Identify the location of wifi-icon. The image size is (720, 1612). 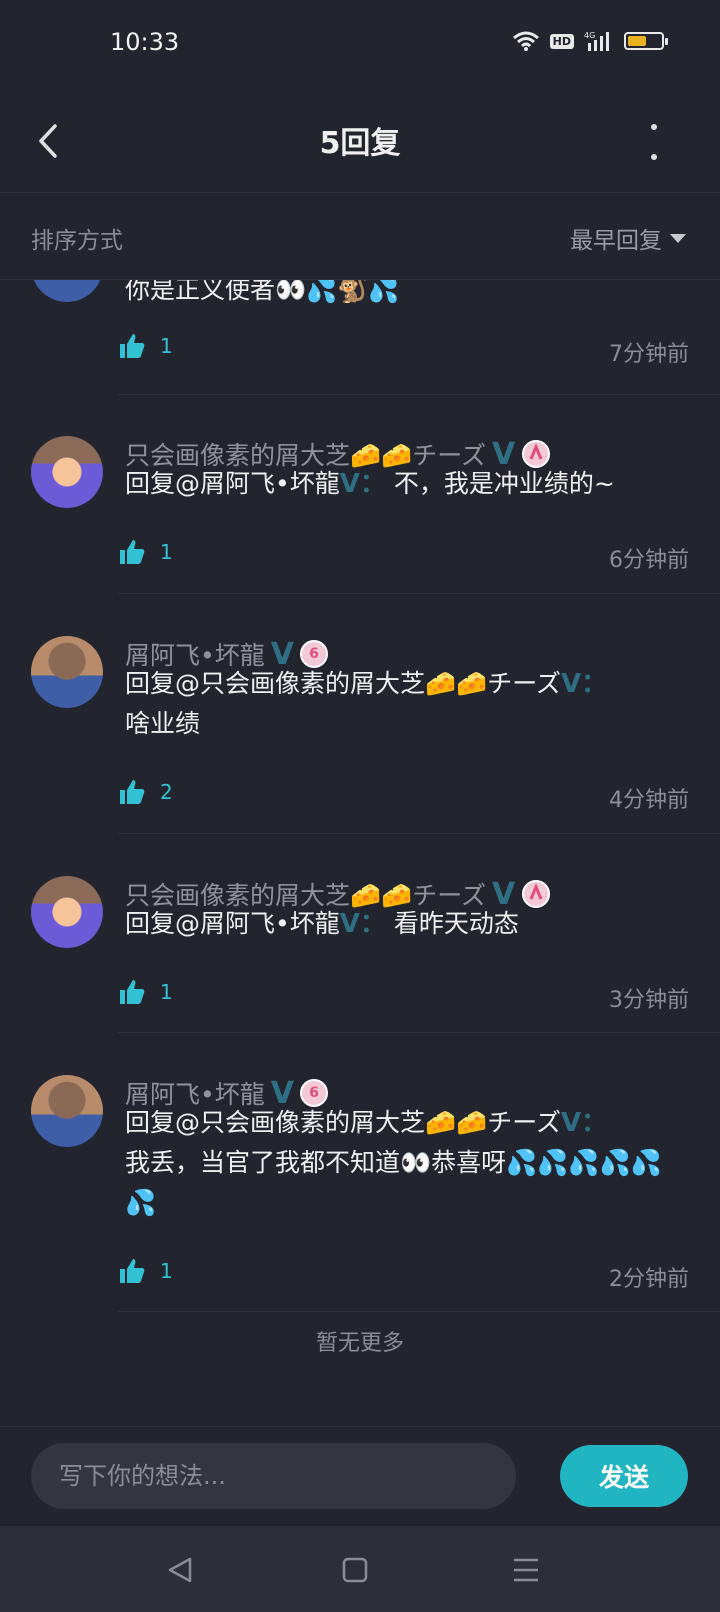
(525, 41).